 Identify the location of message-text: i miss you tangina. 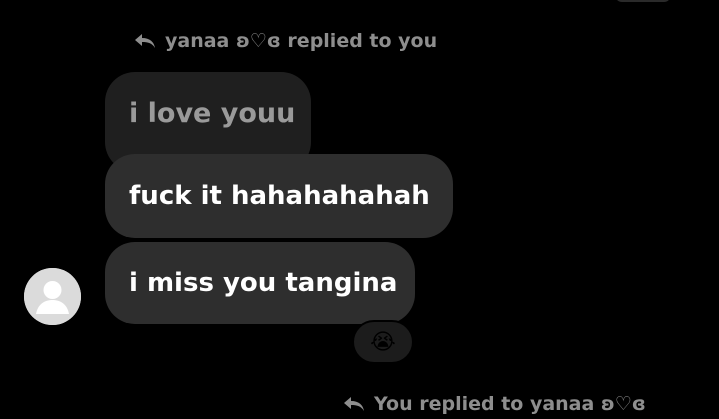
(263, 283).